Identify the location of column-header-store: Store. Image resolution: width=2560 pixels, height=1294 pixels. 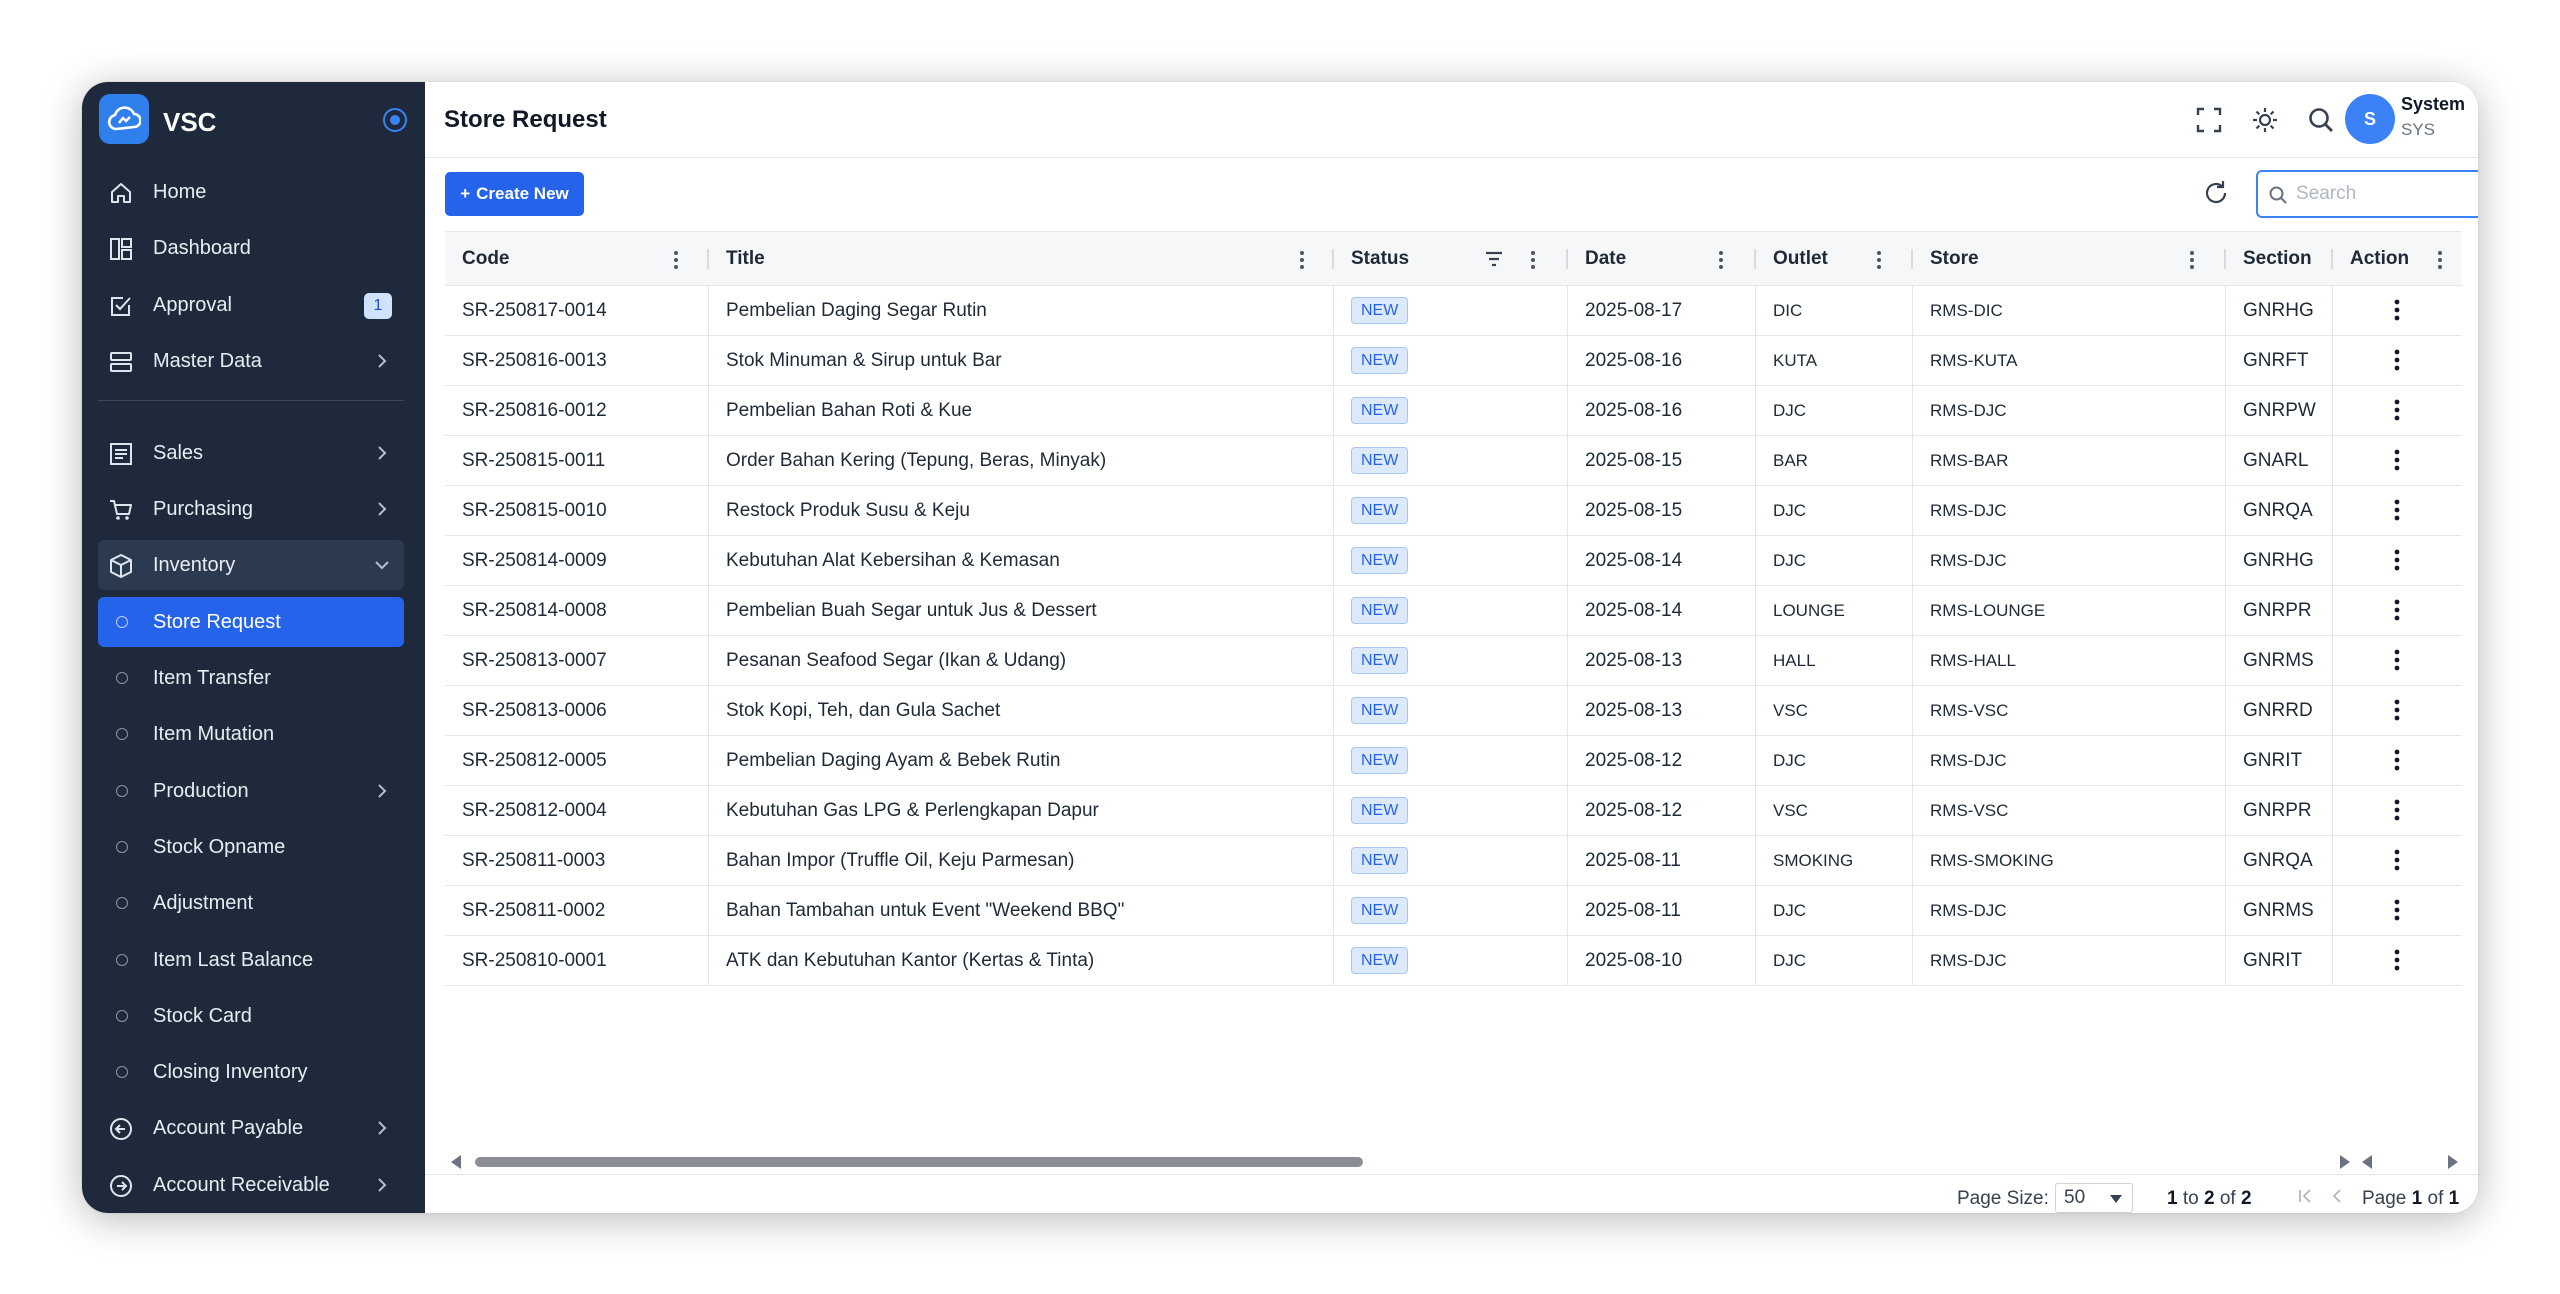
(2069, 258).